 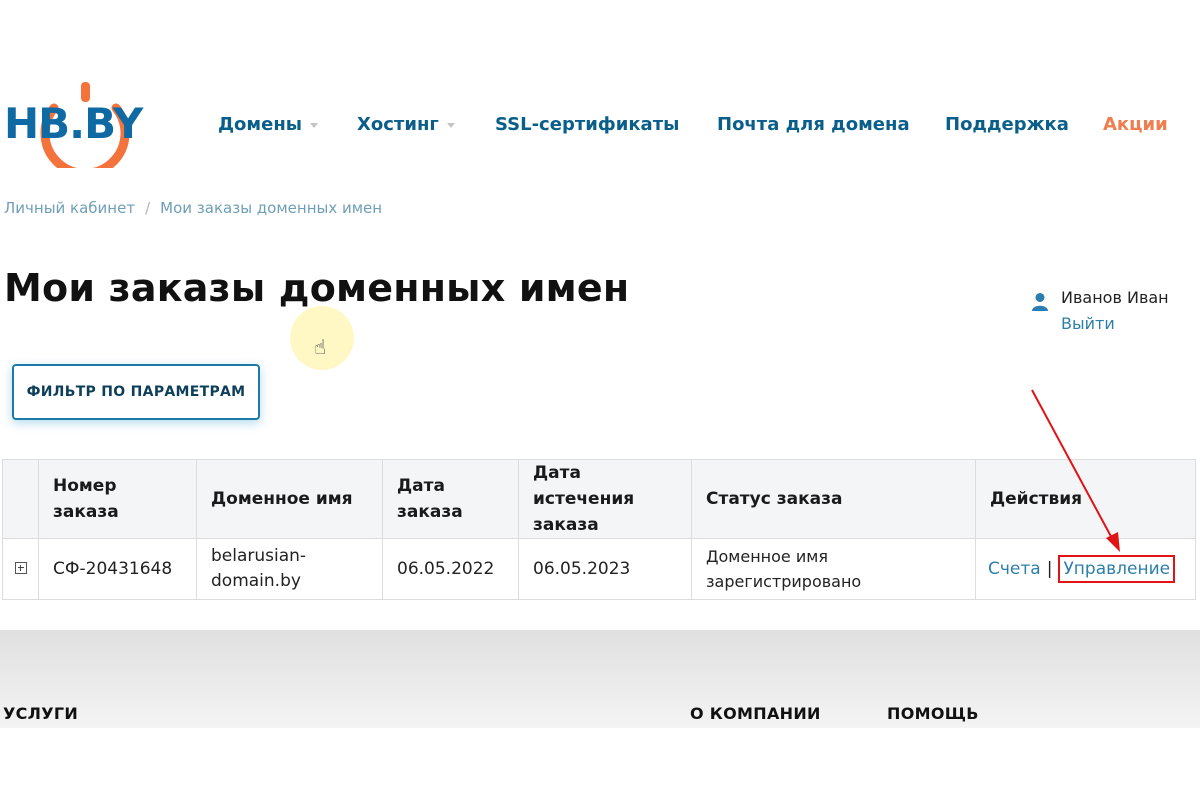 I want to click on footer-heading-services: УСЛУГИ, so click(x=41, y=713).